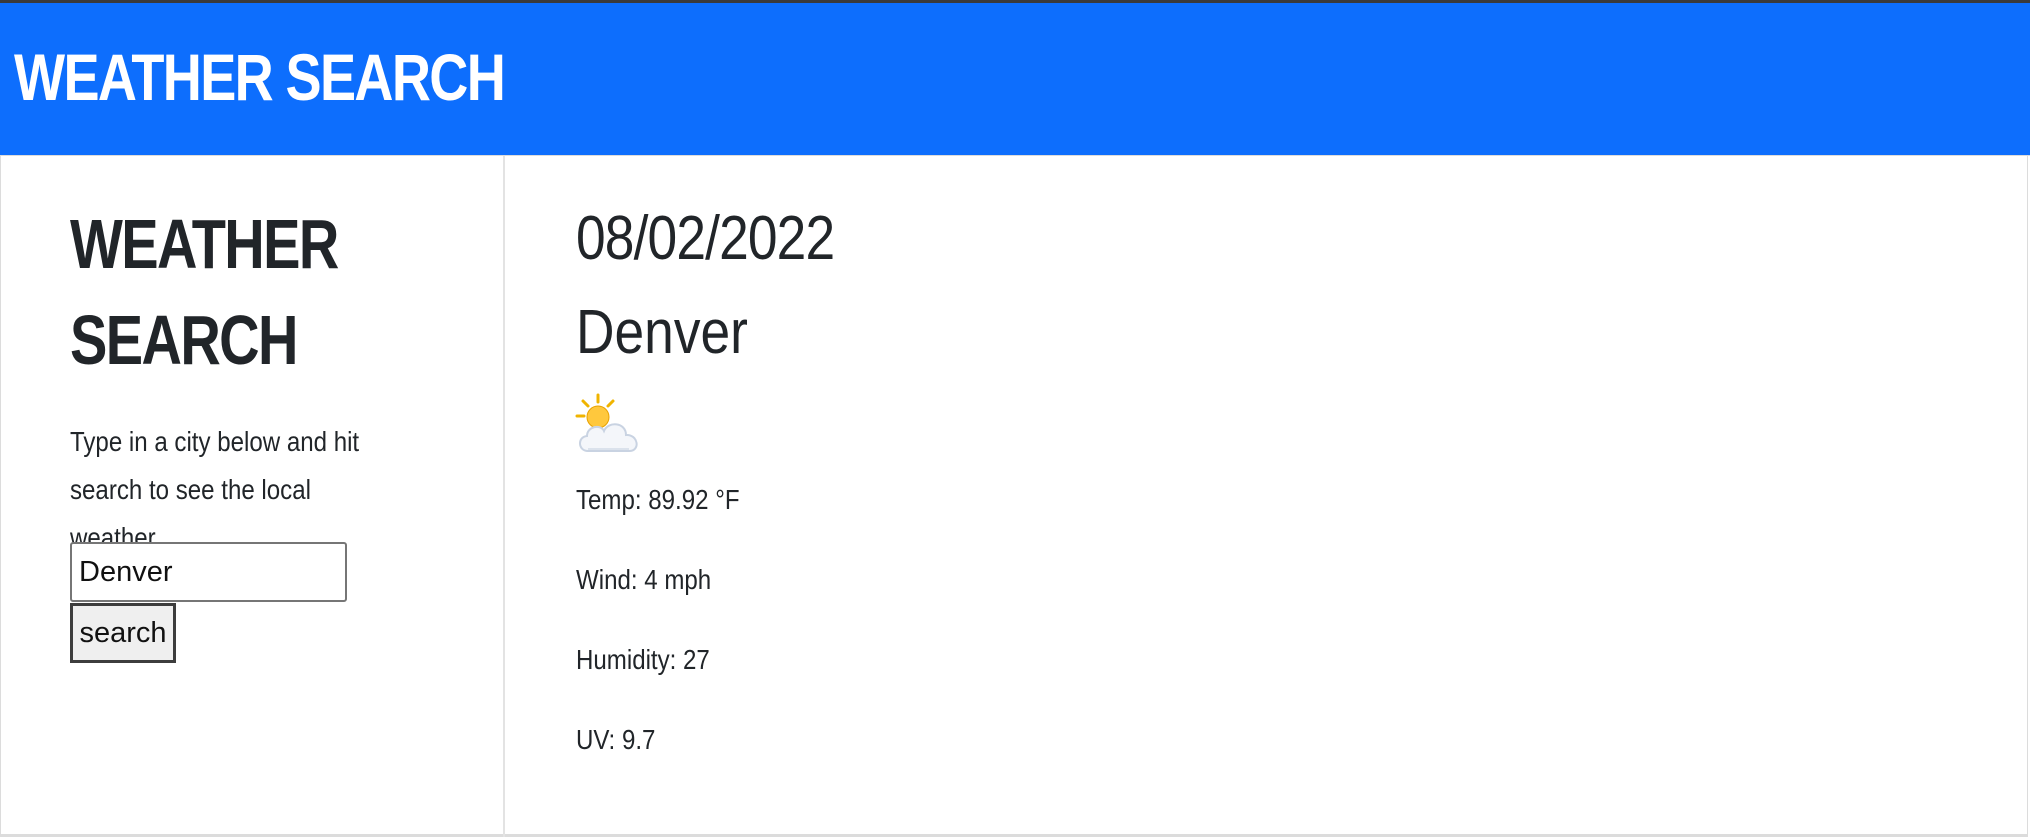  I want to click on forecast-city: Denver, so click(662, 332).